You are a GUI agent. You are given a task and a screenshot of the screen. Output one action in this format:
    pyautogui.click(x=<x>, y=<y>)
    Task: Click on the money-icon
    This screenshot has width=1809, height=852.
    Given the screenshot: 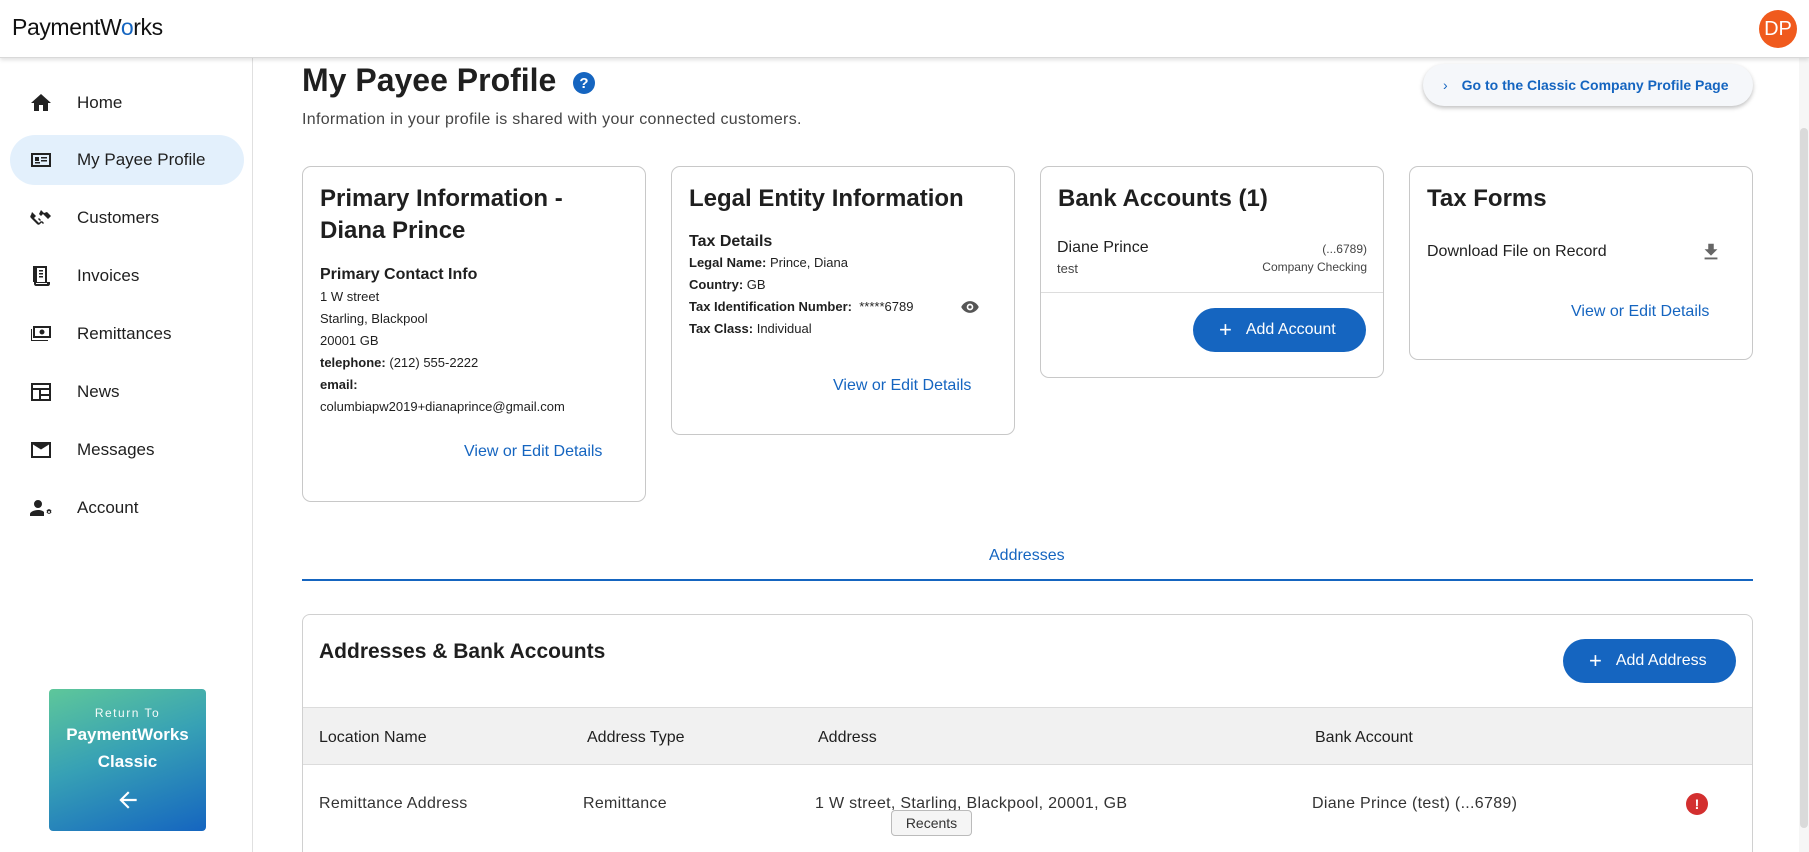 What is the action you would take?
    pyautogui.click(x=41, y=334)
    